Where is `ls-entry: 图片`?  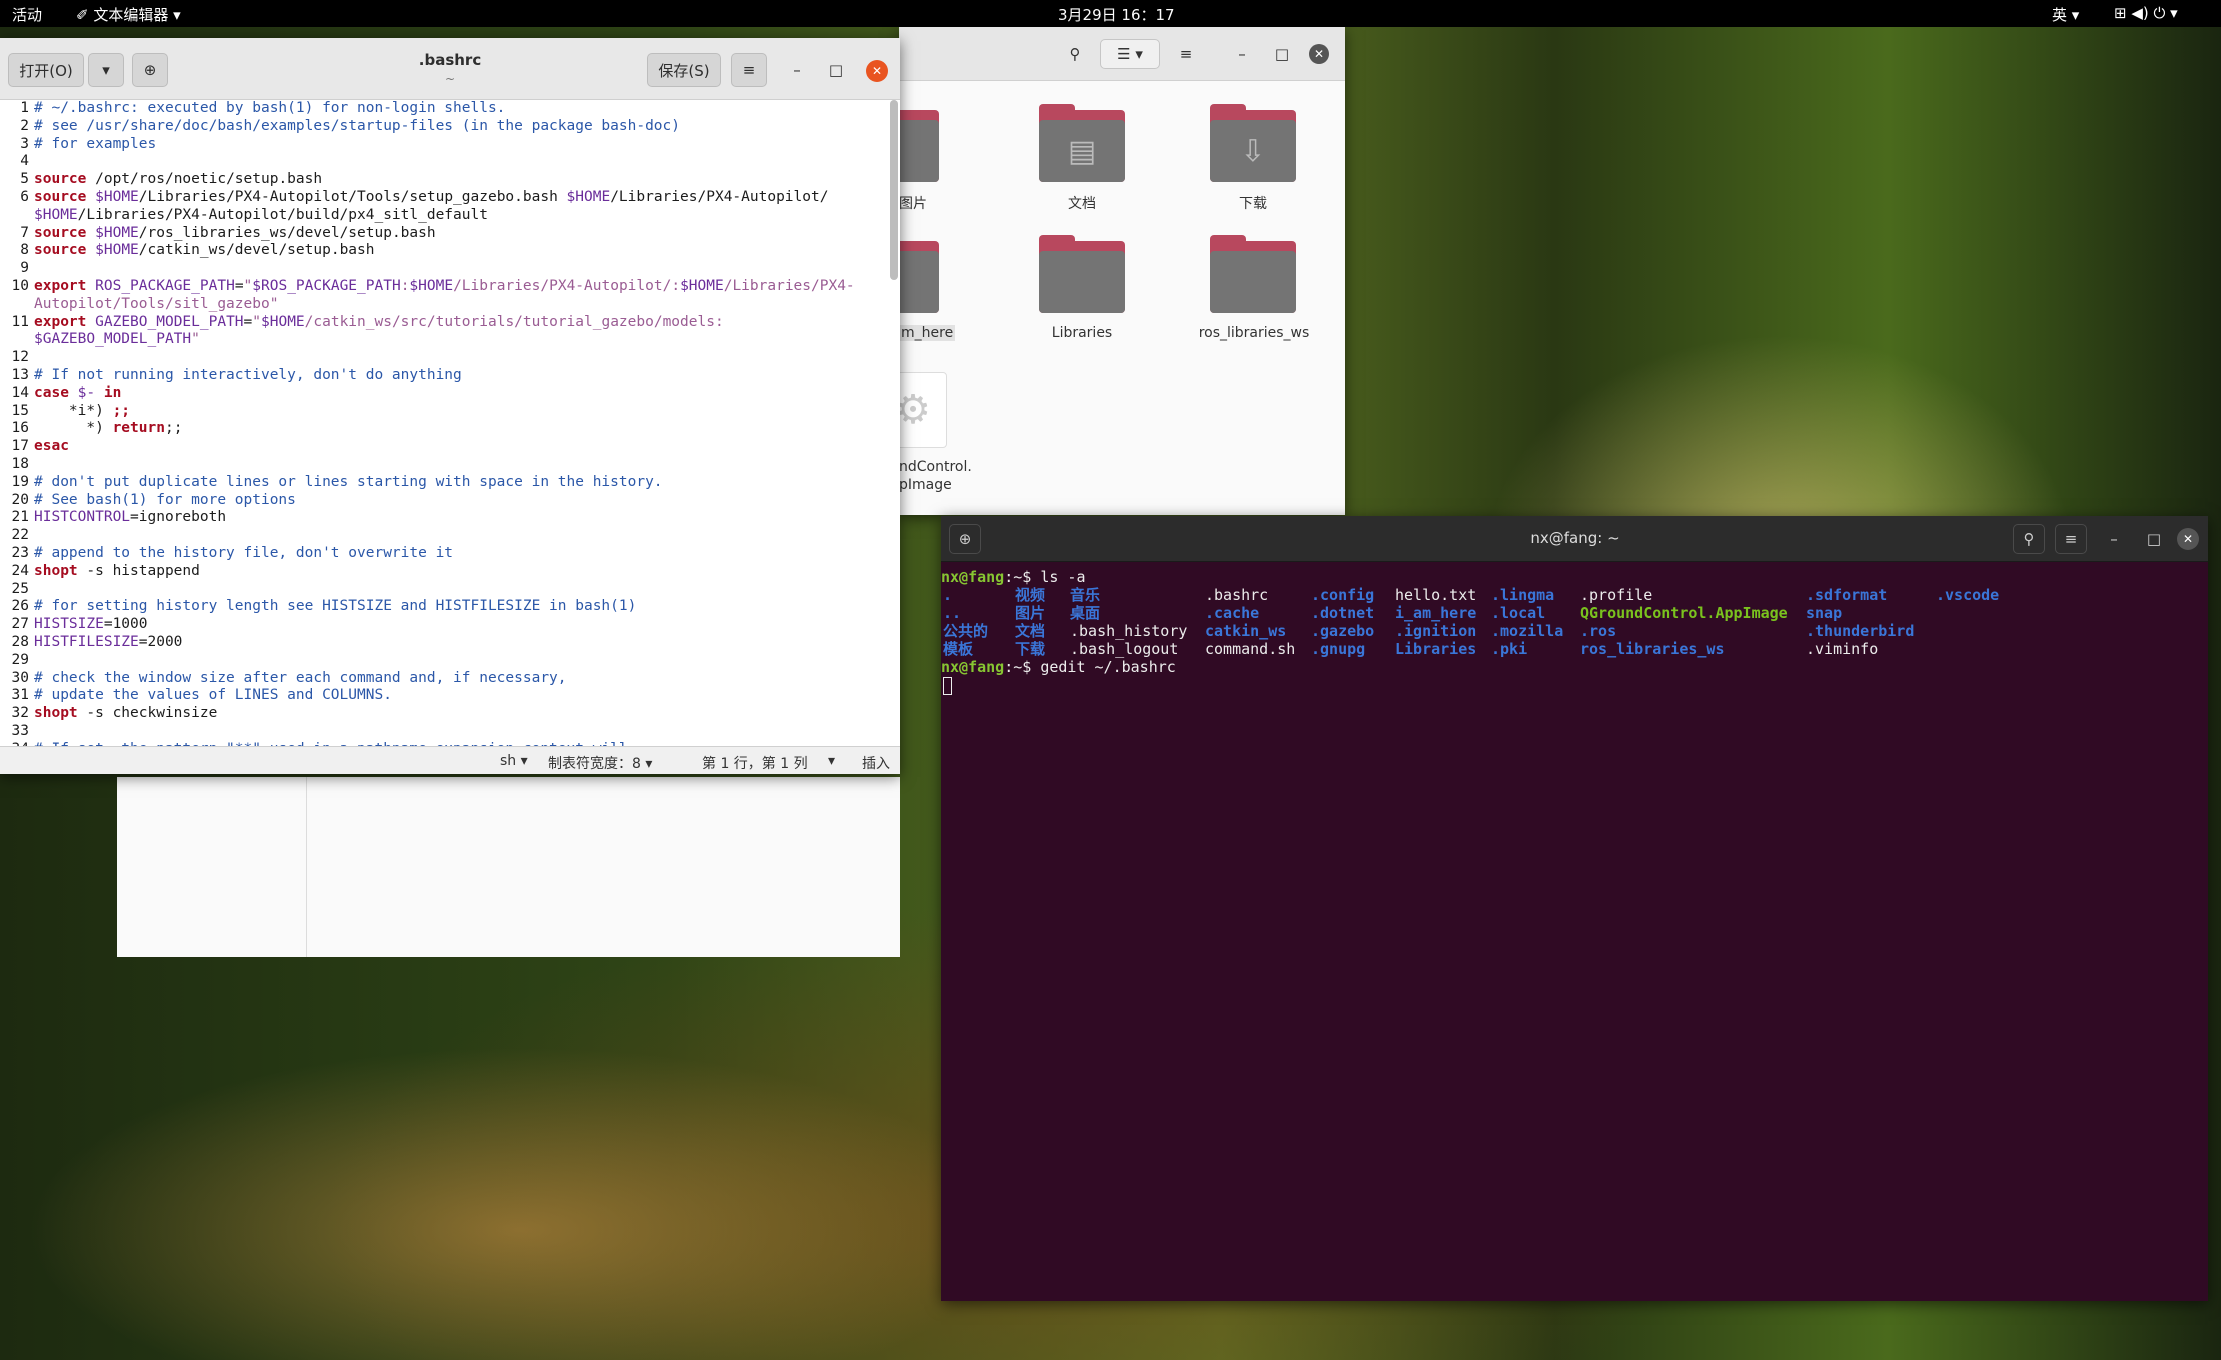
ls-entry: 图片 is located at coordinates (1030, 613).